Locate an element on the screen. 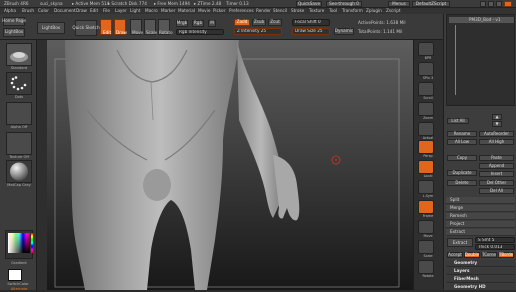 The height and width of the screenshot is (292, 516). actual-icon is located at coordinates (426, 129).